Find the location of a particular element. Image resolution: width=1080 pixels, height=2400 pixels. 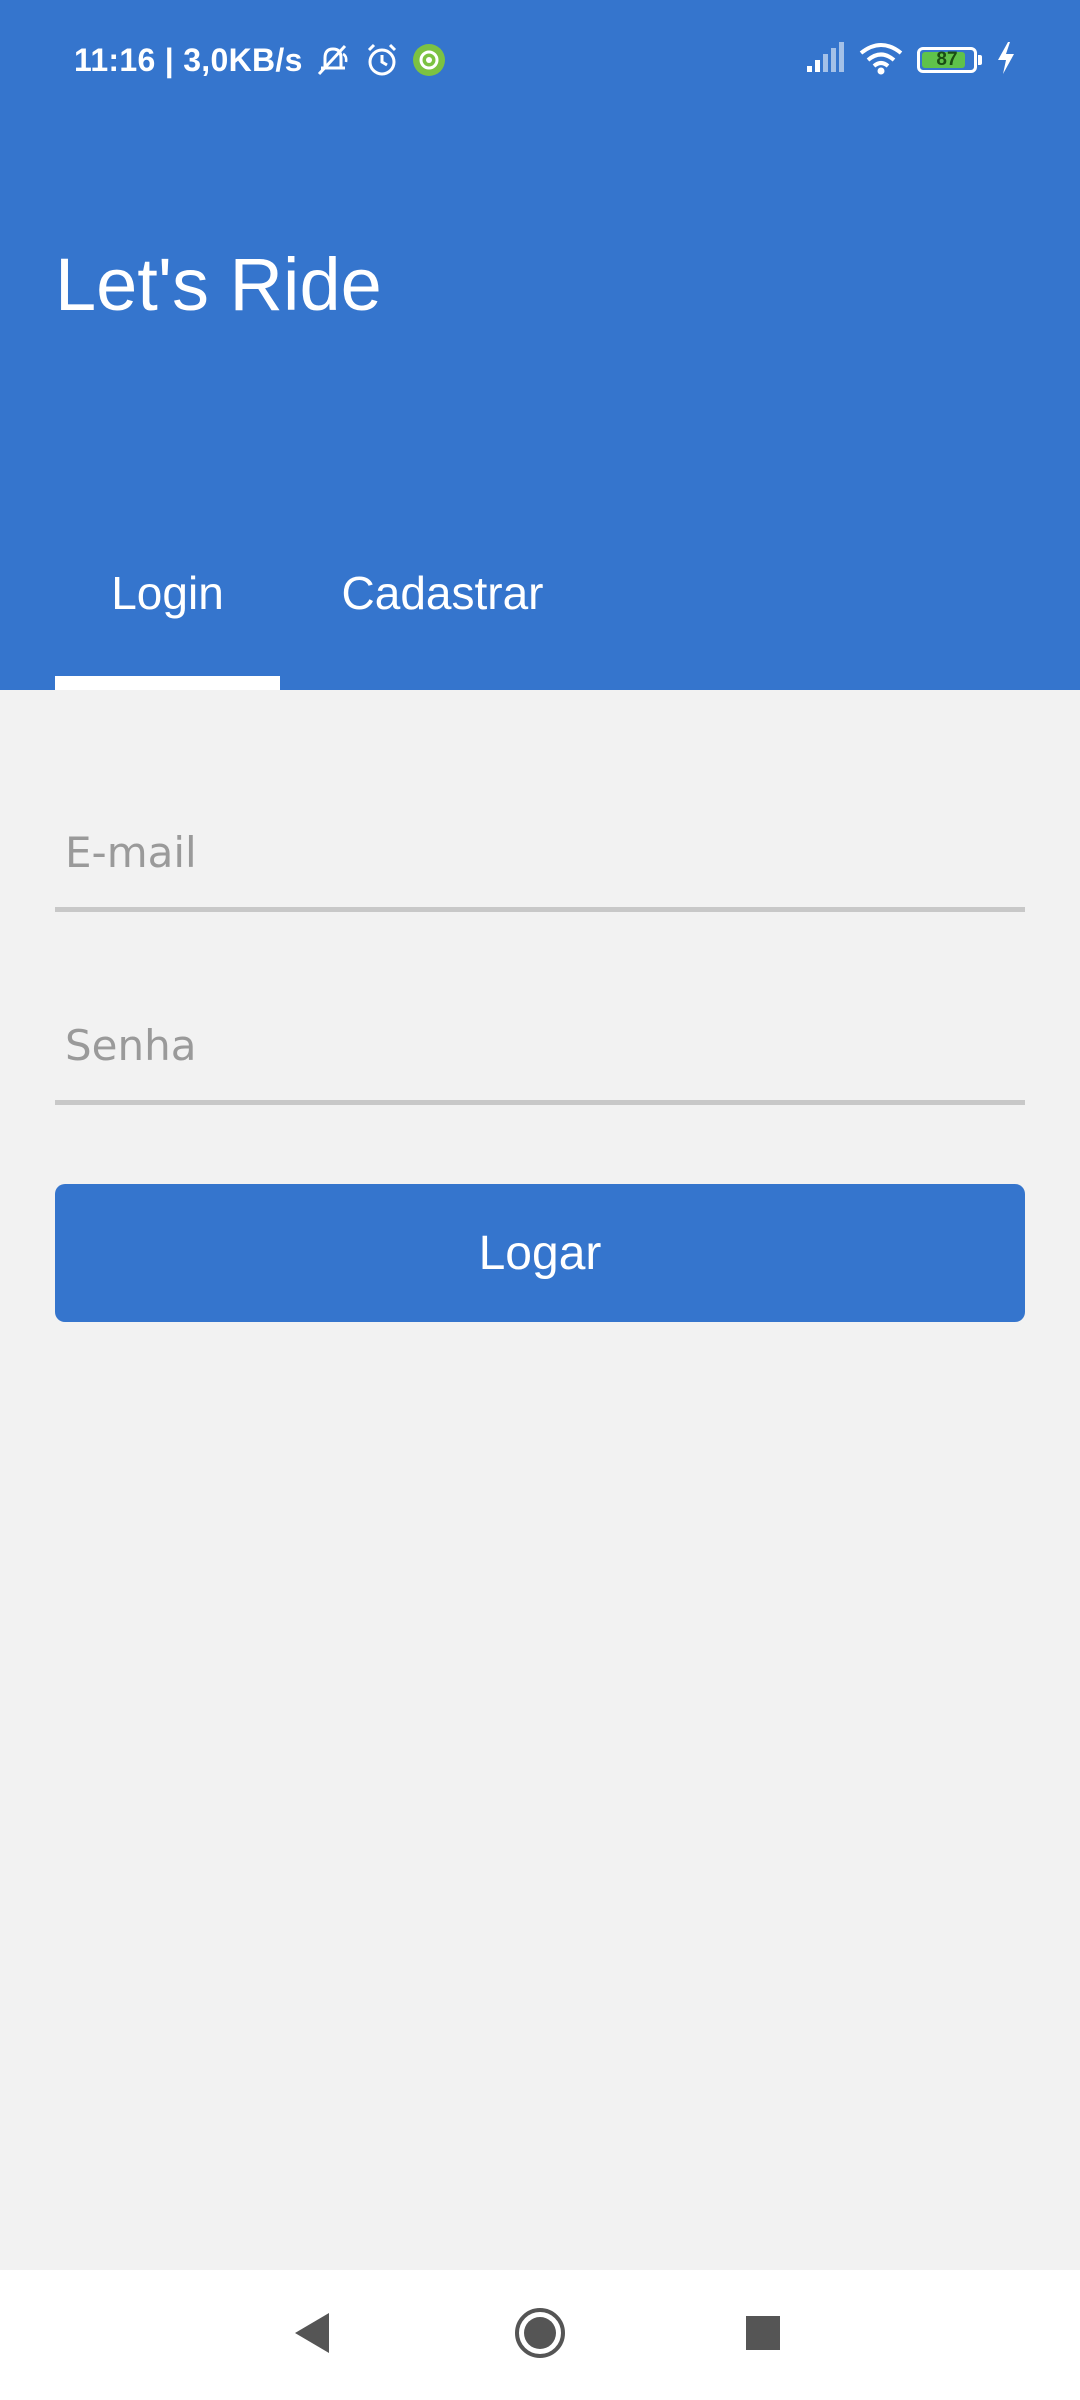

nav-back-button is located at coordinates (313, 2335).